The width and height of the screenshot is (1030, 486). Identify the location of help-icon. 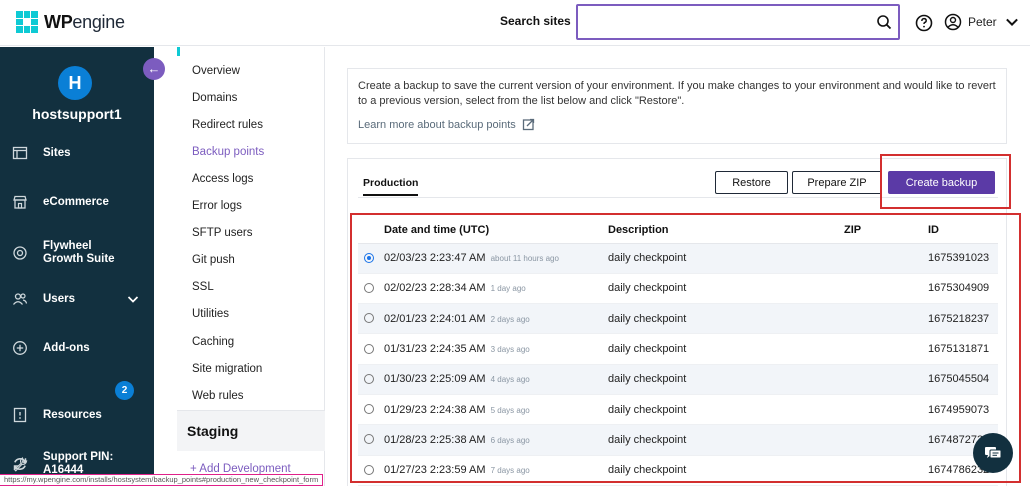
(924, 23).